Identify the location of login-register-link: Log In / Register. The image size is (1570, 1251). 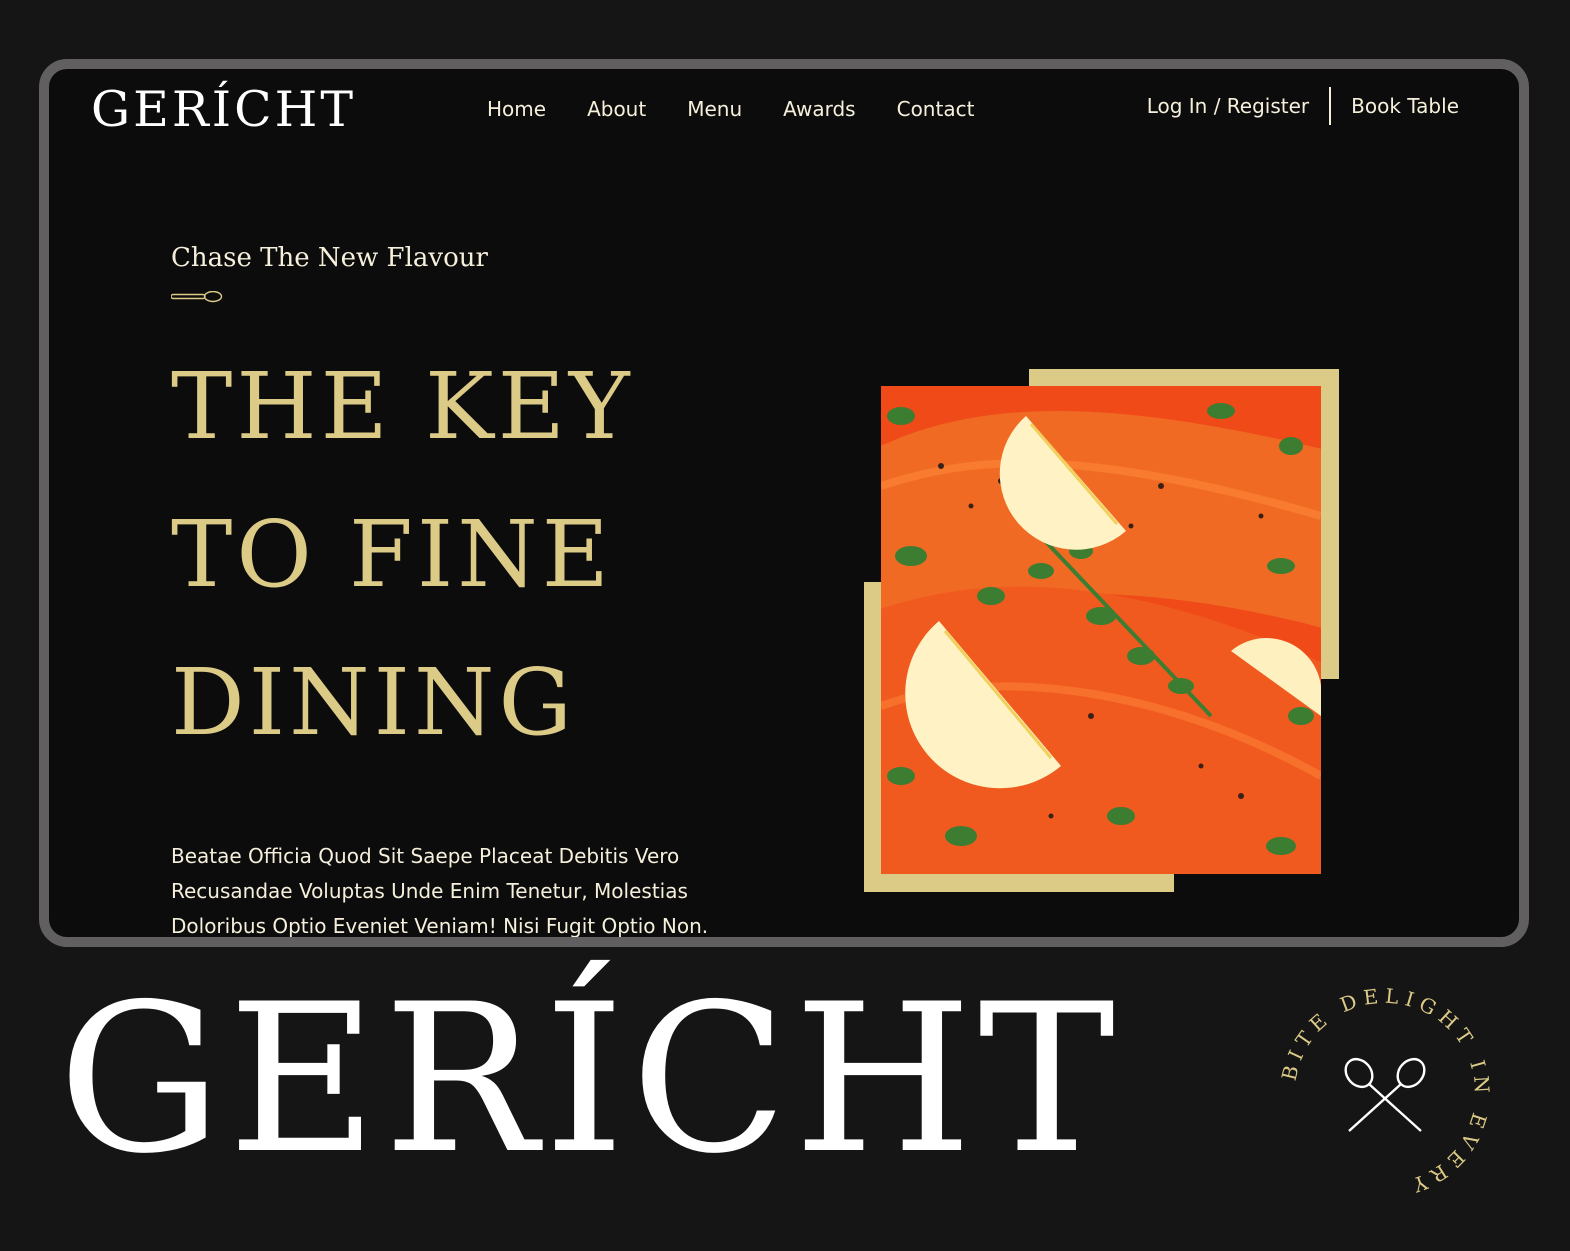
(1228, 106).